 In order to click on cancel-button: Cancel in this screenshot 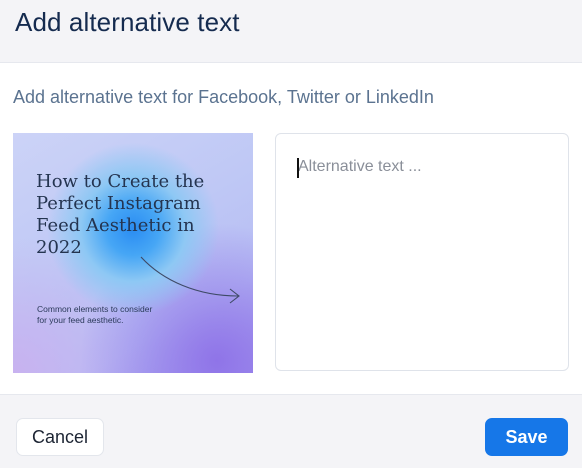, I will do `click(60, 437)`.